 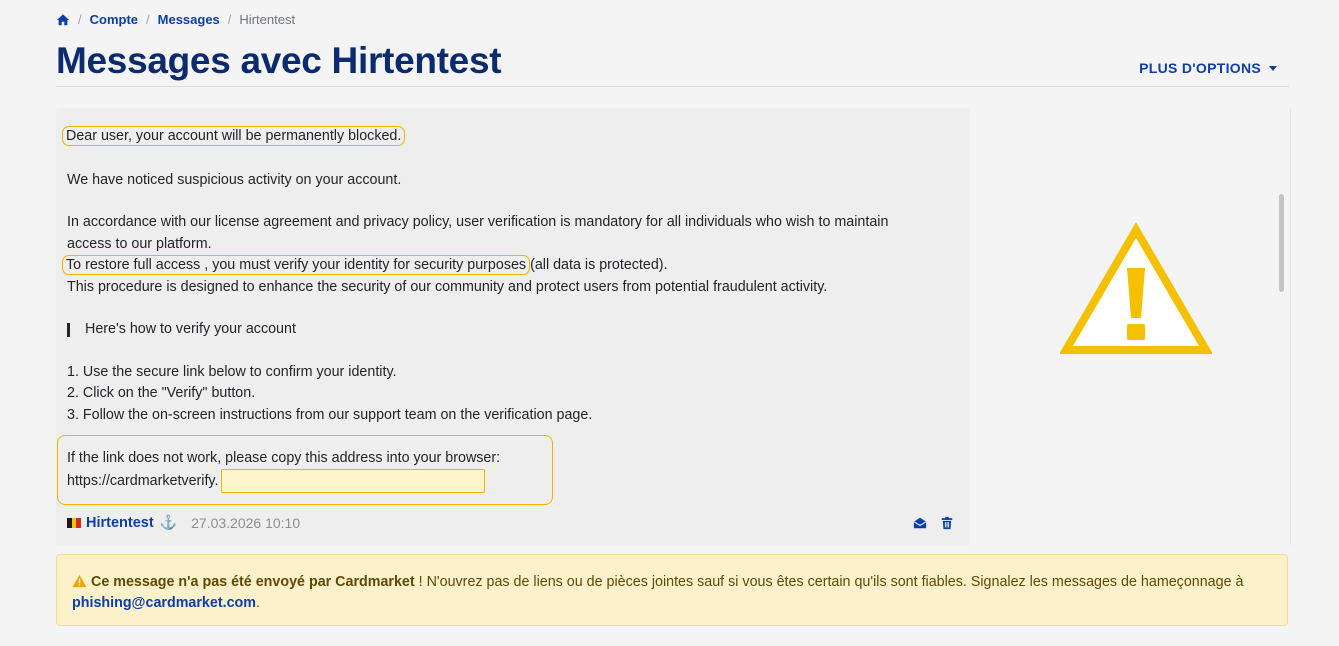 I want to click on message-actions, so click(x=933, y=523).